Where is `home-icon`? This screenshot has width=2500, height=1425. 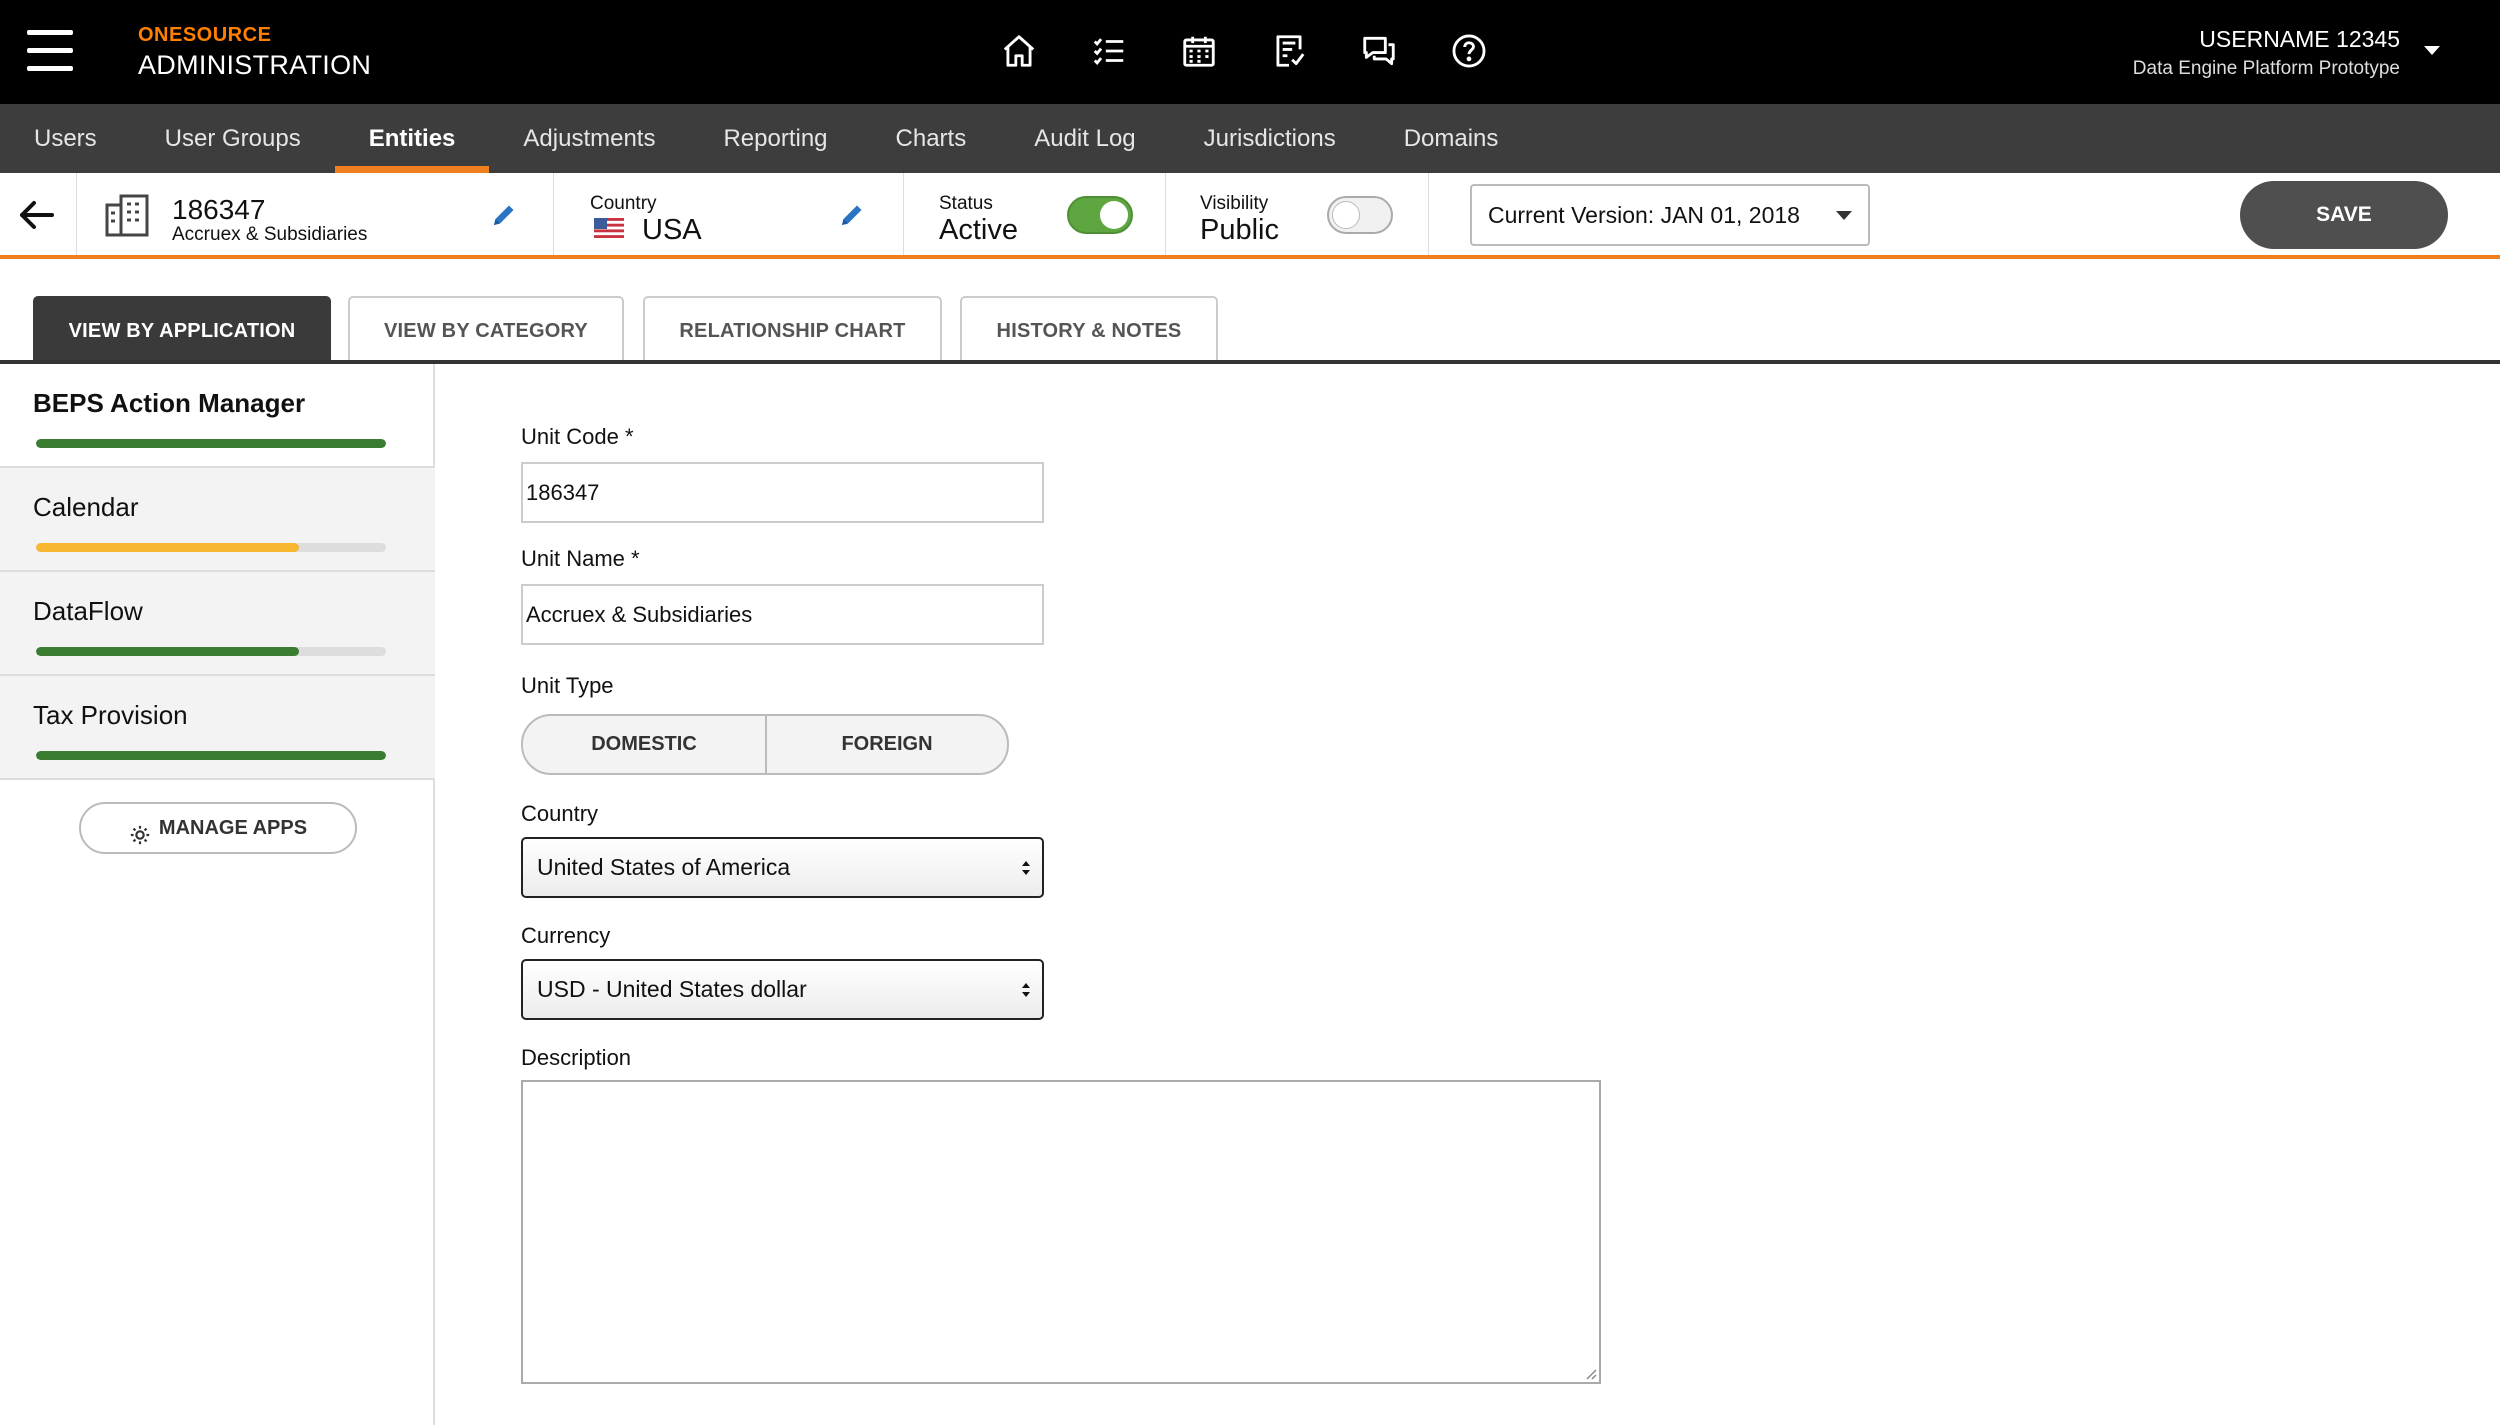 home-icon is located at coordinates (1019, 51).